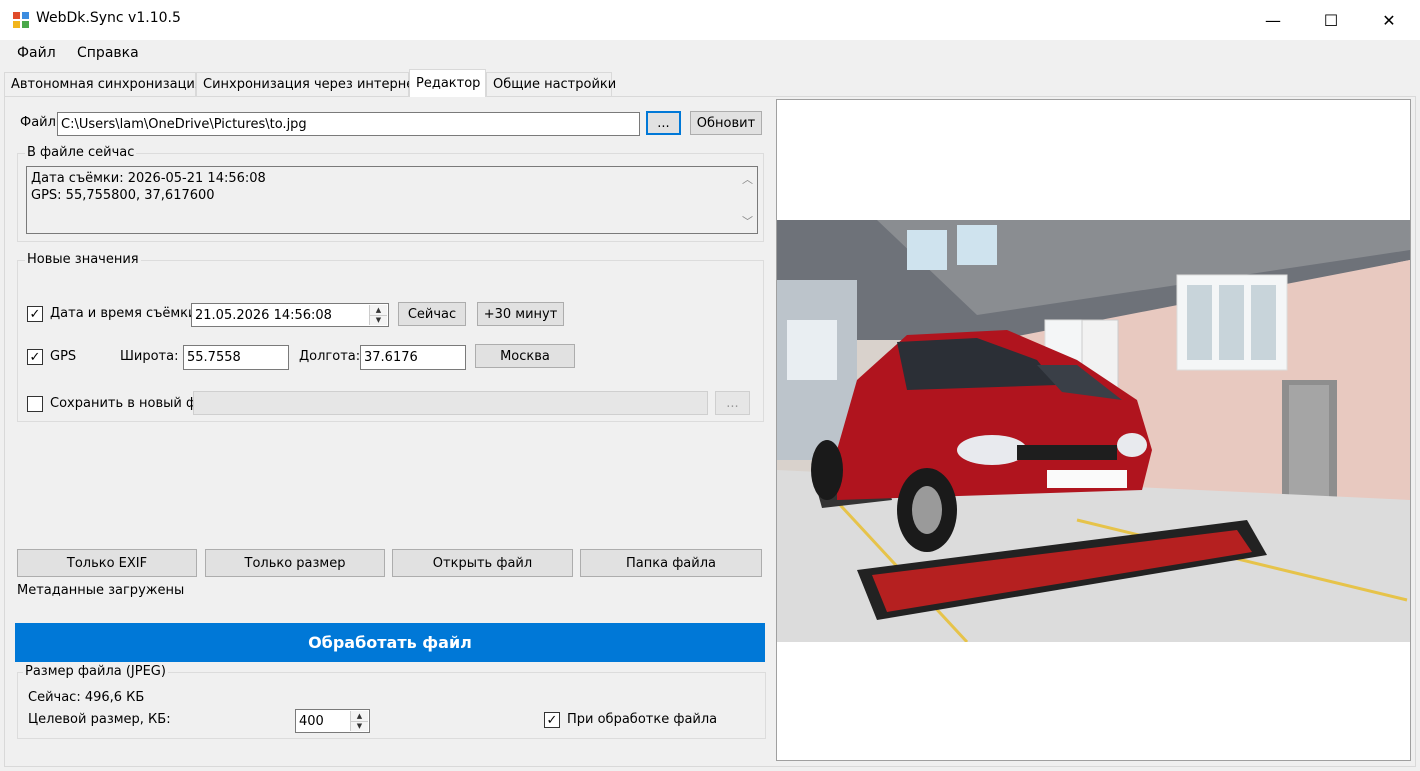  Describe the element at coordinates (107, 563) in the screenshot. I see `exif-only-button: Только EXIF` at that location.